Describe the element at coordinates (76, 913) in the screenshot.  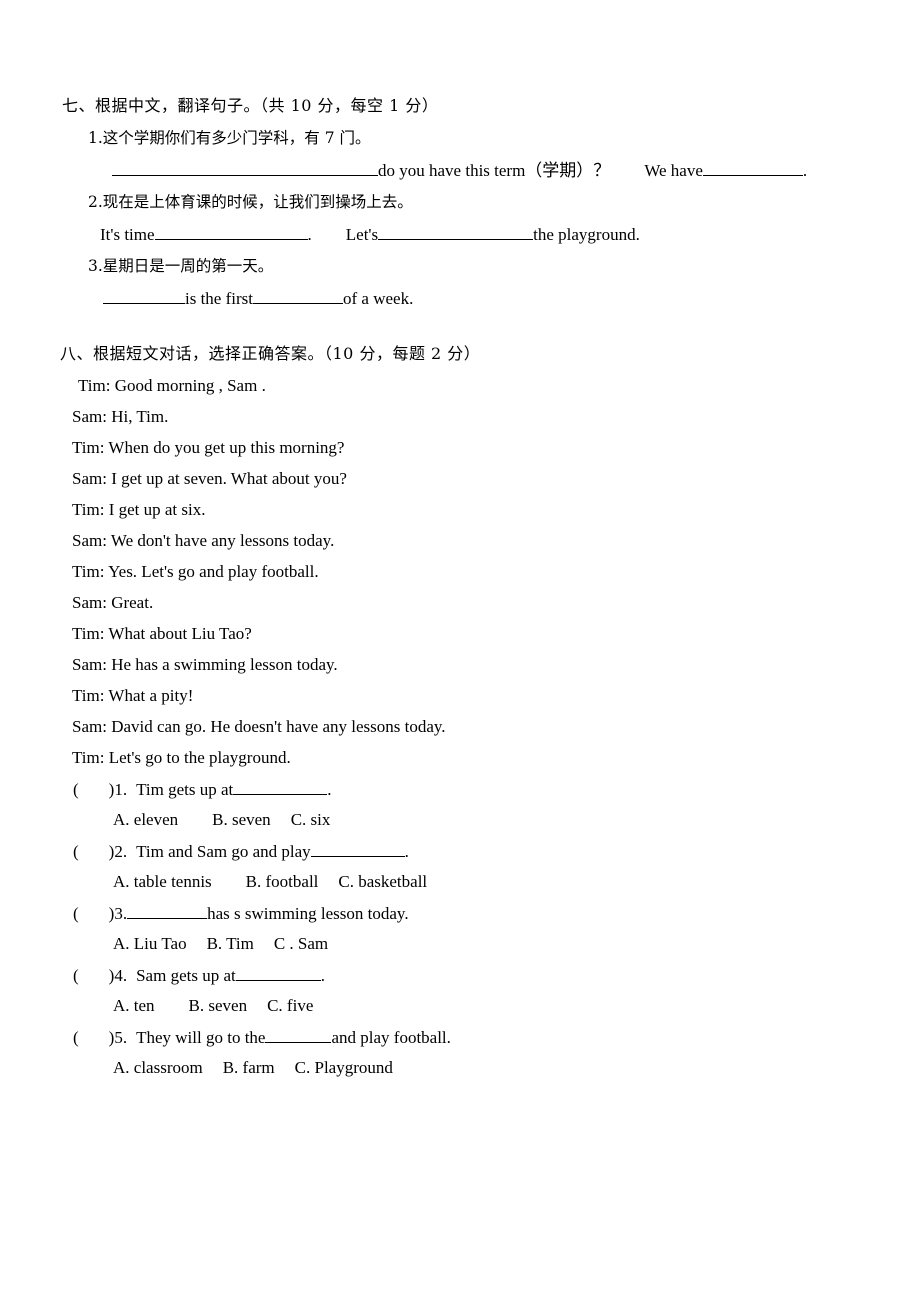
I see `question-3-paren-open: (` at that location.